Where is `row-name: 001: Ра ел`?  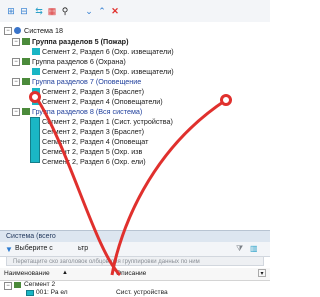
row-name: 001: Ра ел is located at coordinates (52, 292).